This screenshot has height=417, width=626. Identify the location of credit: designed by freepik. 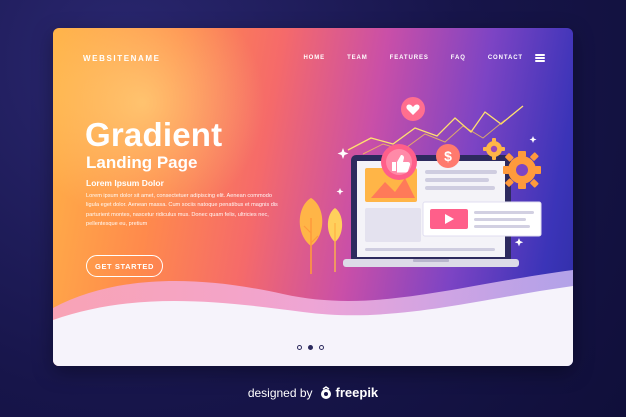
(313, 392).